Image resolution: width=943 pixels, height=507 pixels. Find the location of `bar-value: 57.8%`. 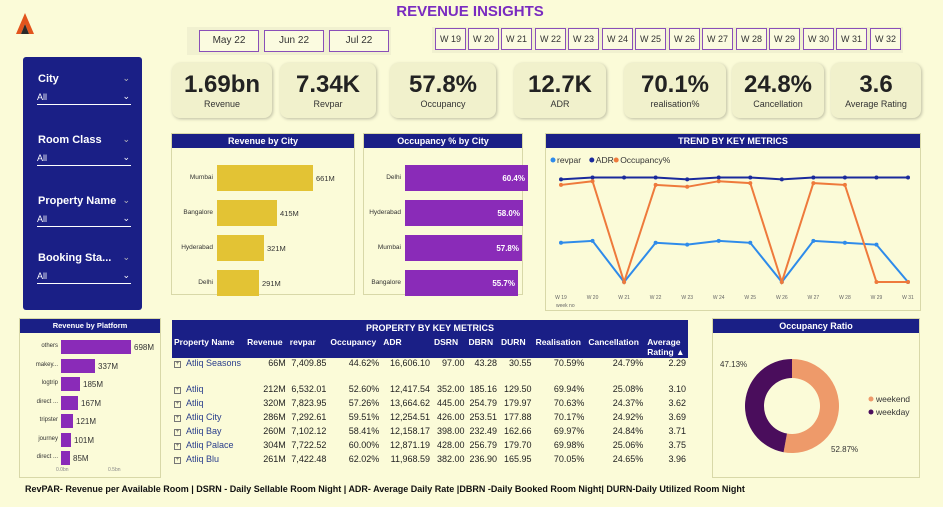

bar-value: 57.8% is located at coordinates (507, 248).